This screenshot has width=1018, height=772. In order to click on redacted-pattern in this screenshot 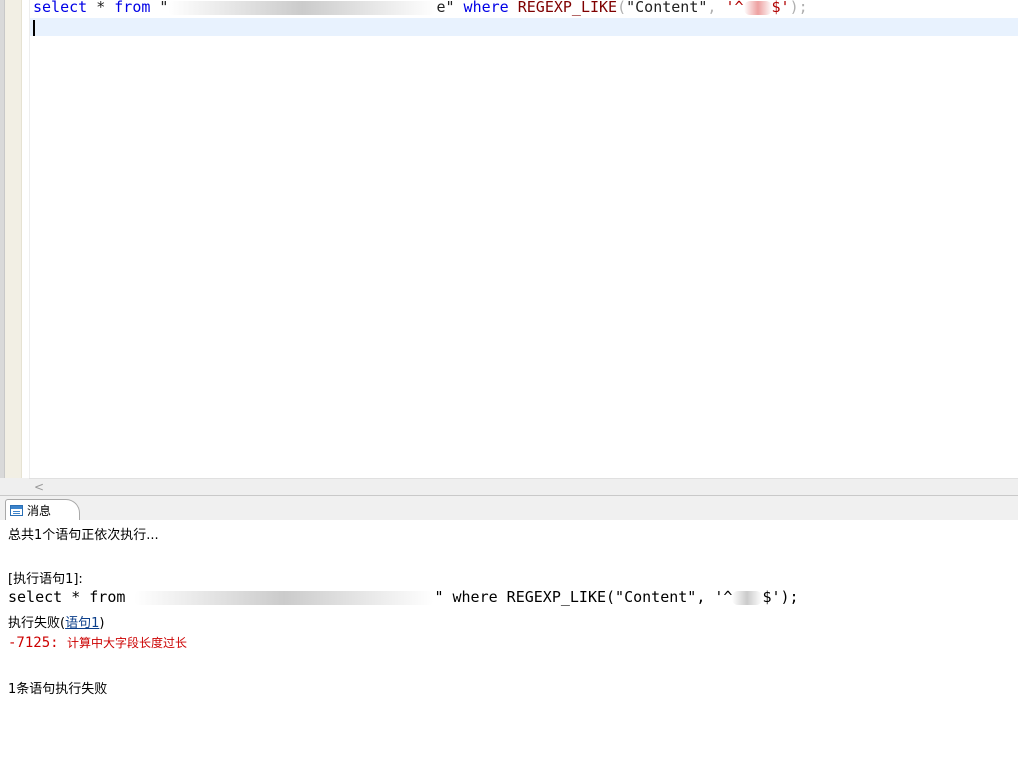, I will do `click(757, 7)`.